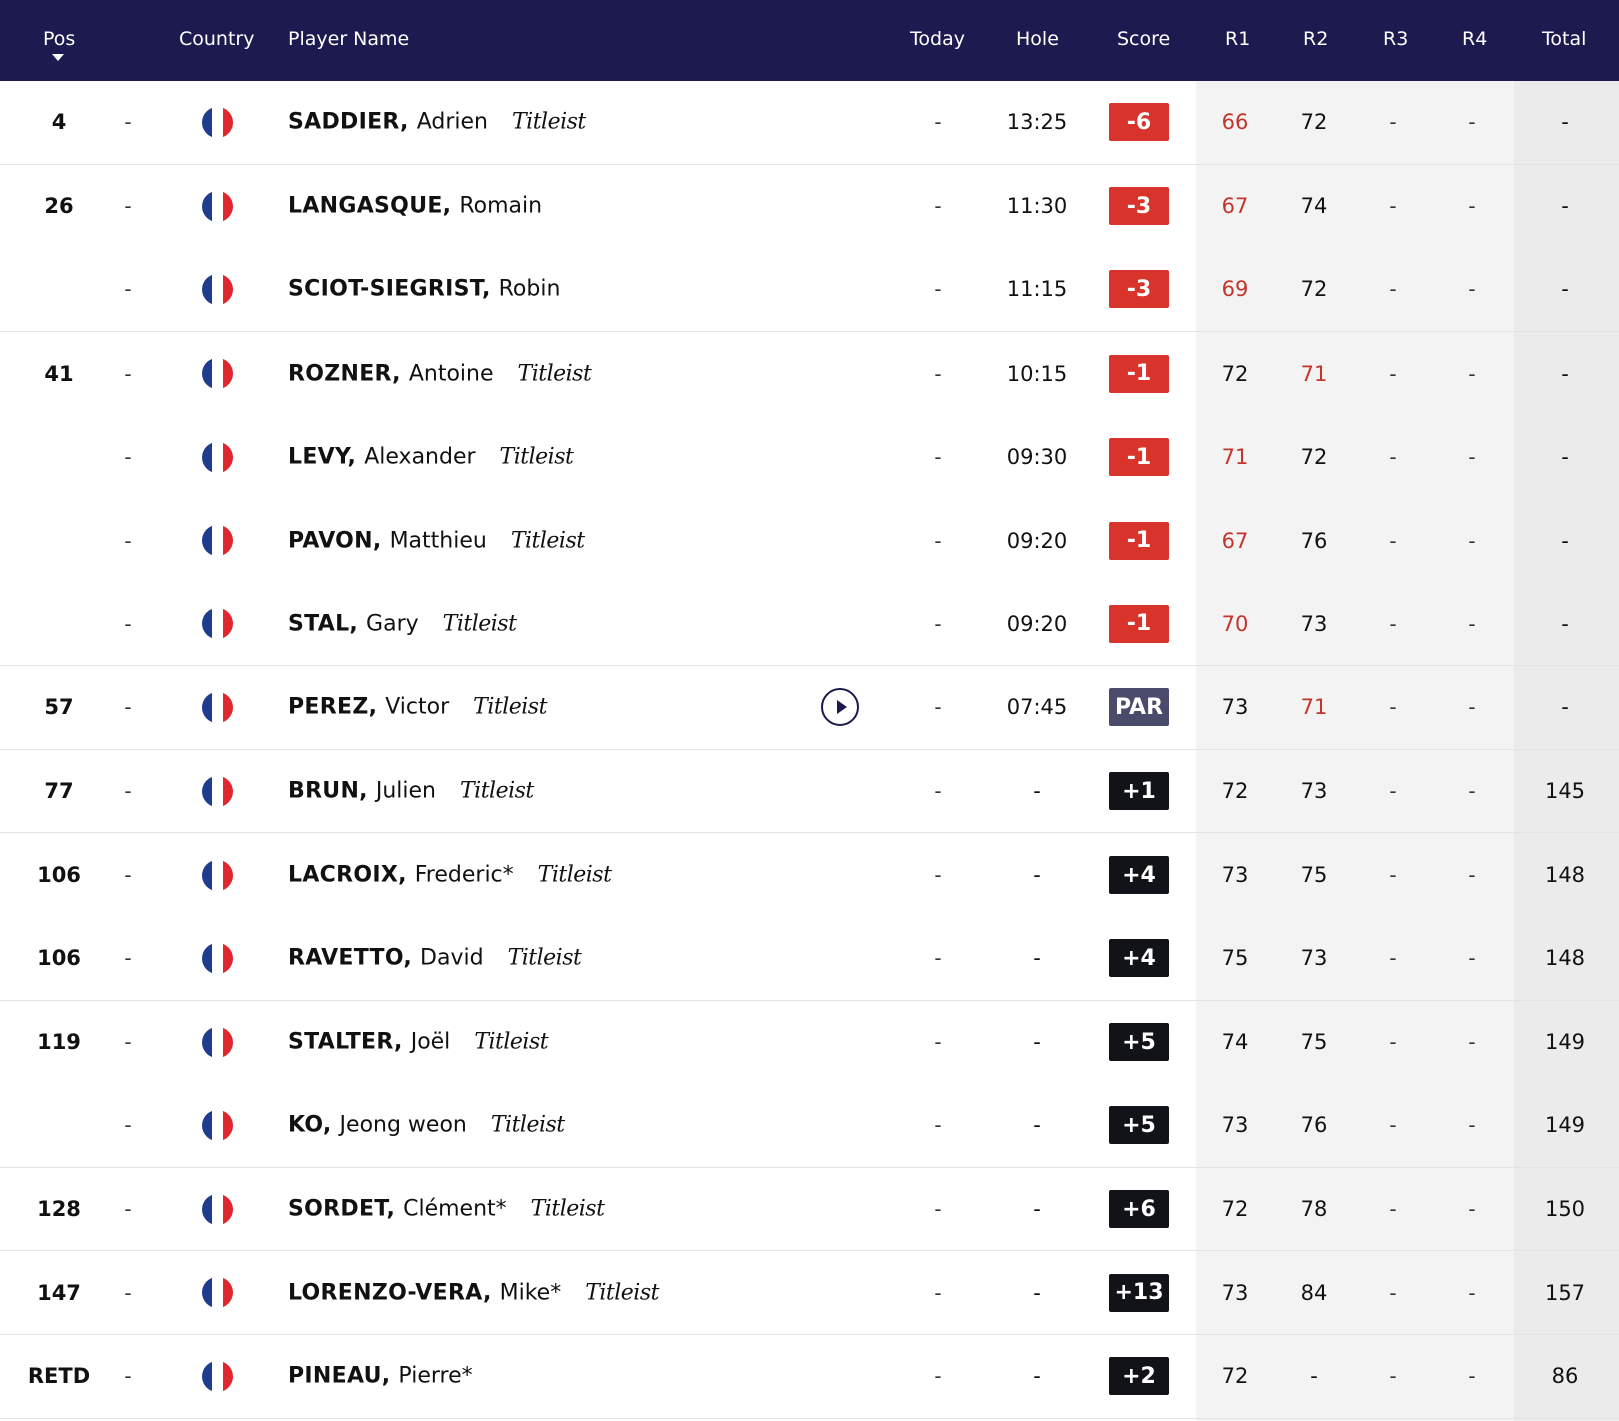 The height and width of the screenshot is (1421, 1619). Describe the element at coordinates (1139, 958) in the screenshot. I see `score-badge: +4` at that location.